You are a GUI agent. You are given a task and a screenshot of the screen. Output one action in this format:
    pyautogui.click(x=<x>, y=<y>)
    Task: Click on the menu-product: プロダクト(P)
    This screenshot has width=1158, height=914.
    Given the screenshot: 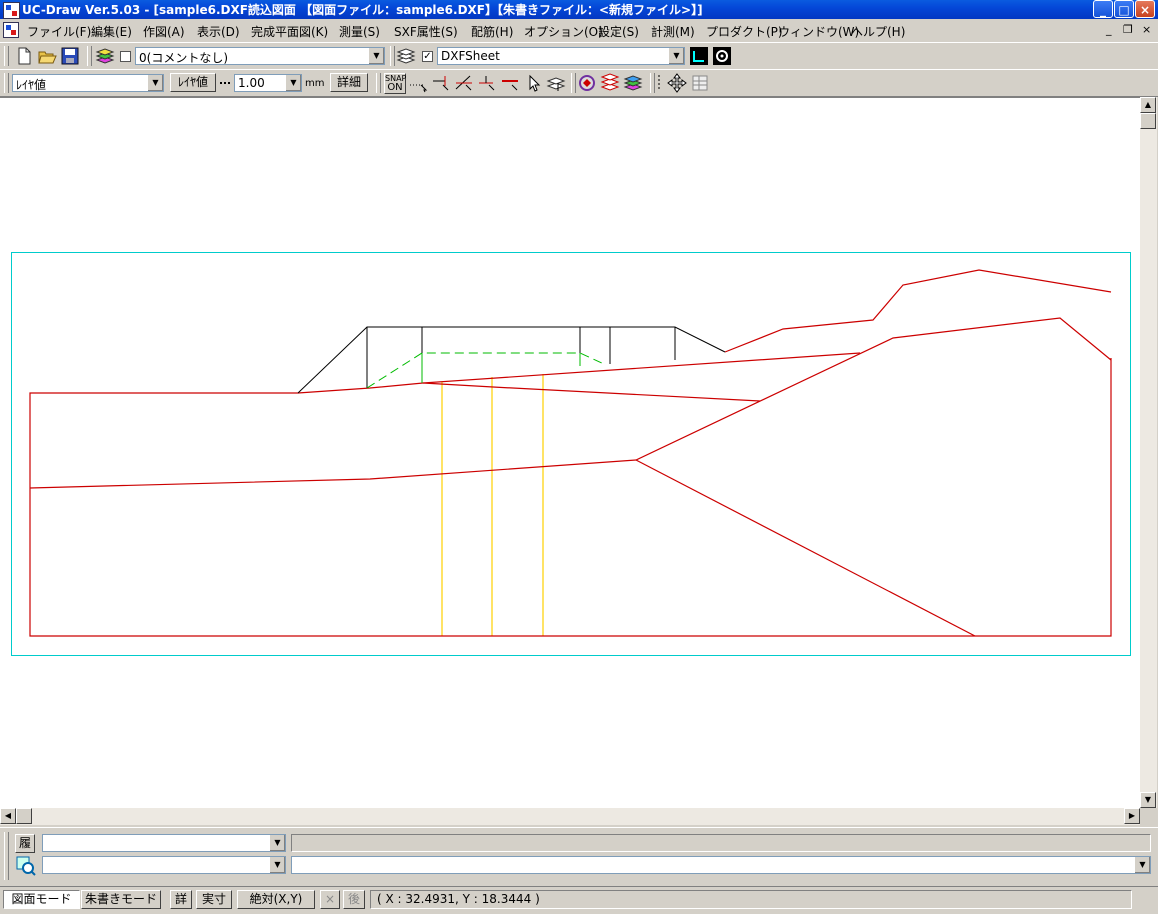 What is the action you would take?
    pyautogui.click(x=744, y=31)
    